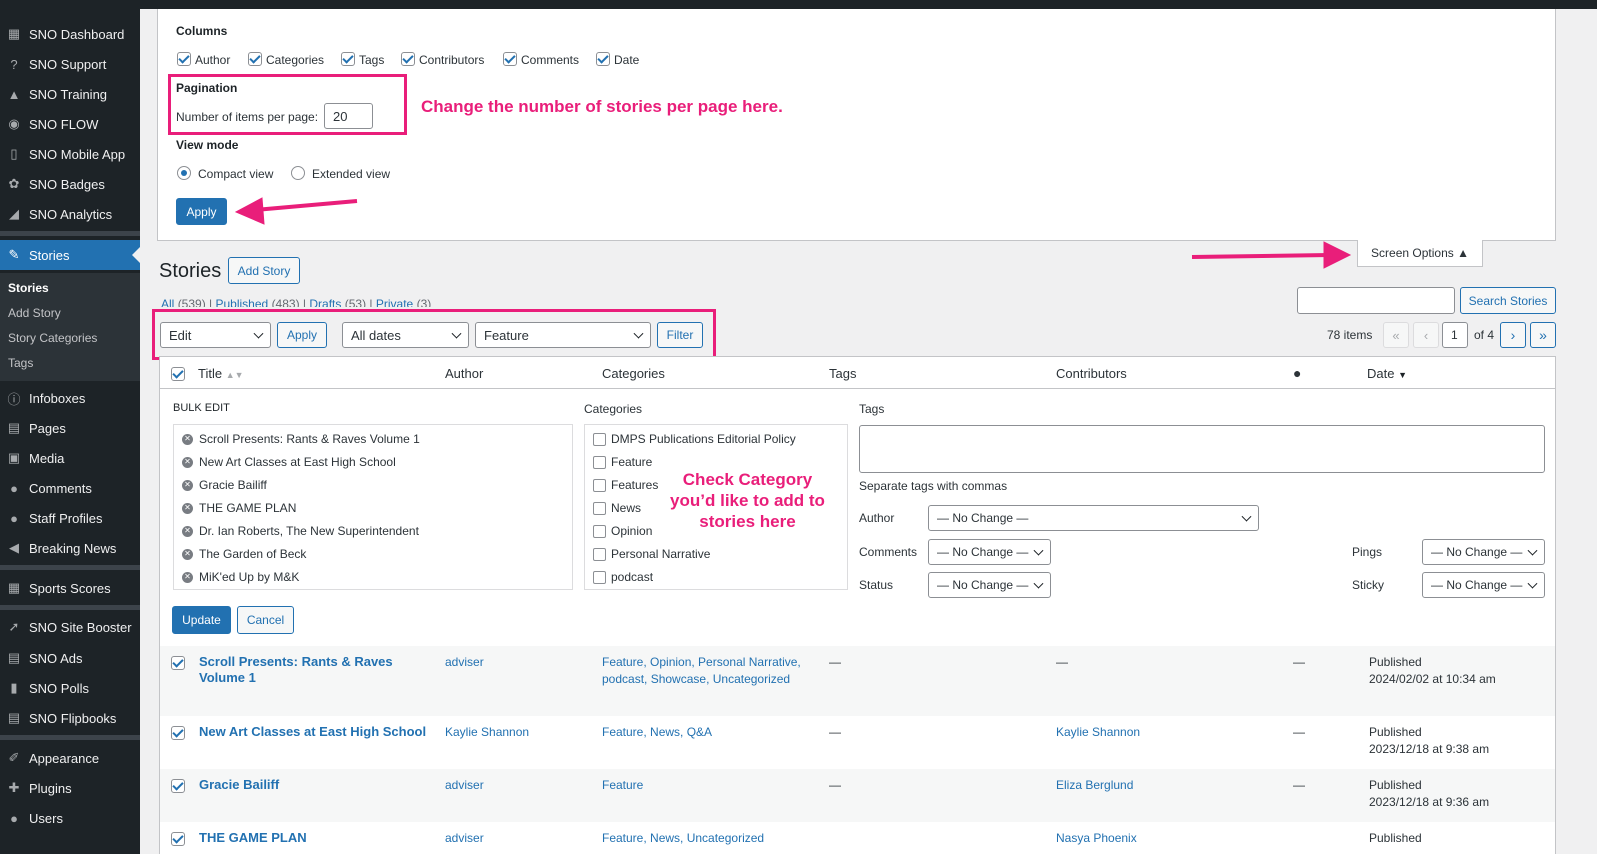 Image resolution: width=1597 pixels, height=854 pixels. Describe the element at coordinates (1093, 518) in the screenshot. I see `bulk-author-select: — No Change —` at that location.